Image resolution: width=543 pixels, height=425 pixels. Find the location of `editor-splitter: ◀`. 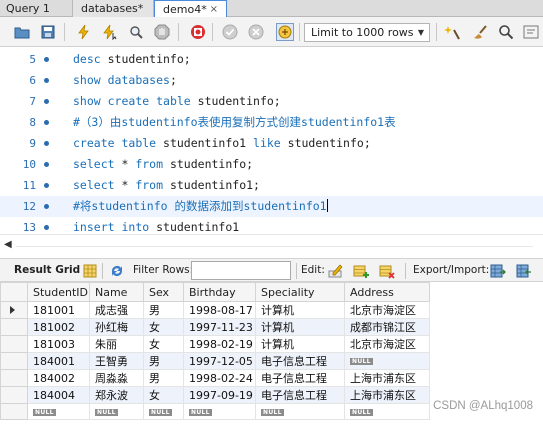

editor-splitter: ◀ is located at coordinates (271, 246).